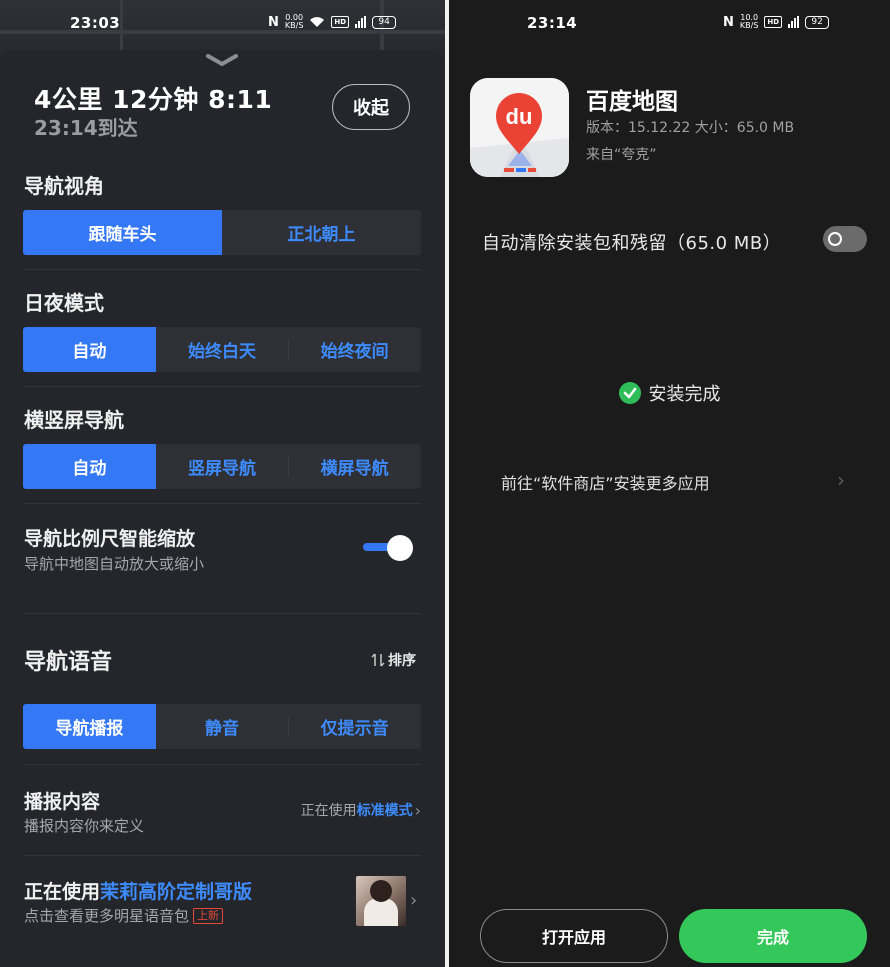 The height and width of the screenshot is (967, 890). Describe the element at coordinates (222, 60) in the screenshot. I see `chevron-down-icon` at that location.